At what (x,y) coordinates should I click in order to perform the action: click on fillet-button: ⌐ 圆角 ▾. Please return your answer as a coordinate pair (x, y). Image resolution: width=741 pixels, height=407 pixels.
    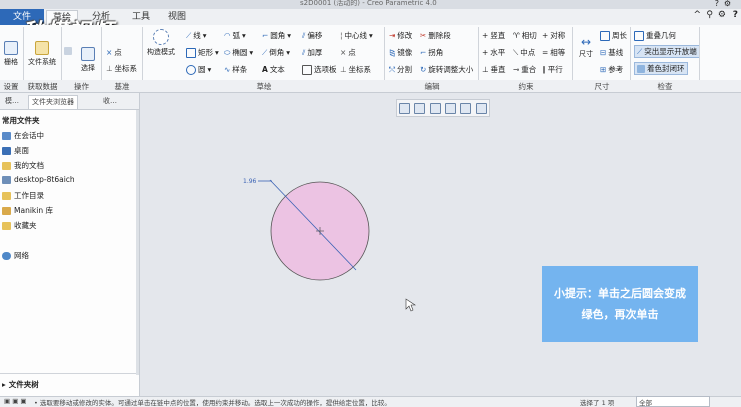
    Looking at the image, I should click on (276, 35).